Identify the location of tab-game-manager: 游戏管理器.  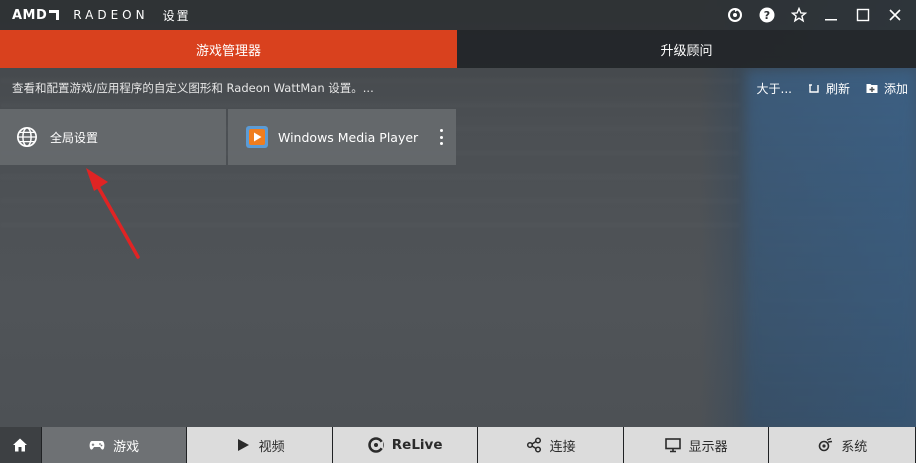
(228, 49).